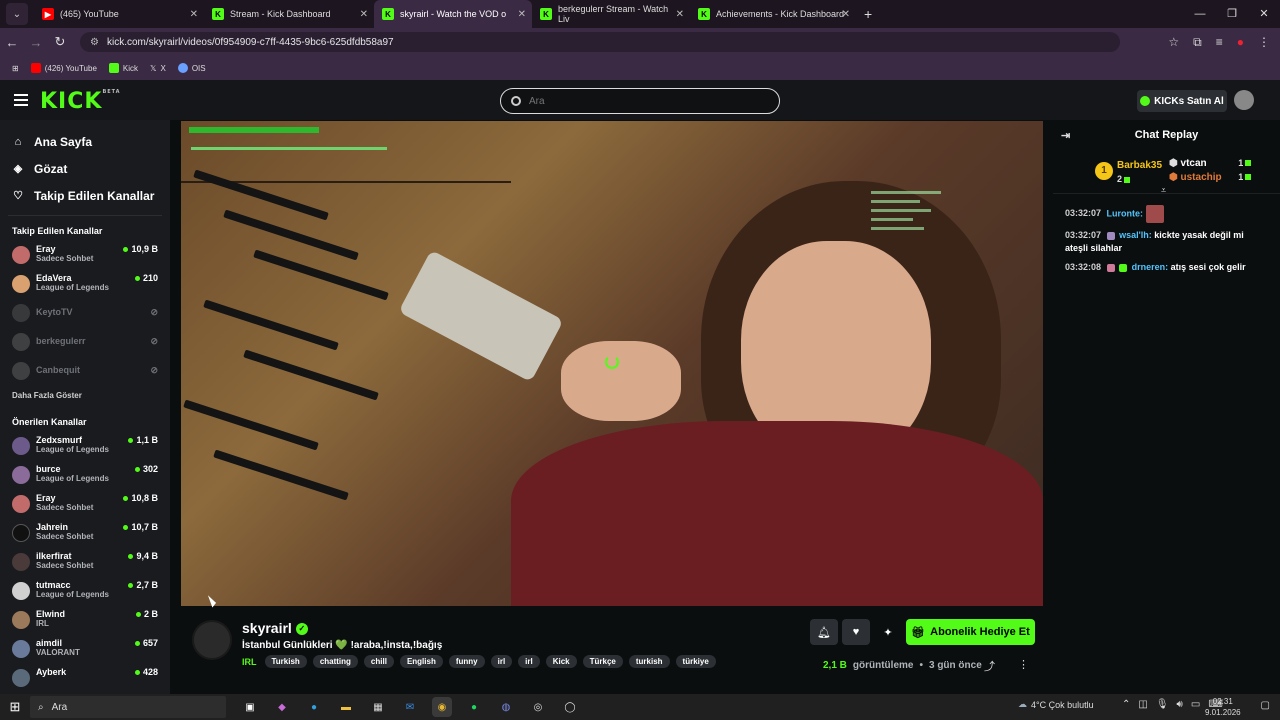 The width and height of the screenshot is (1280, 720). I want to click on bookmark-x: 𝕏X, so click(158, 68).